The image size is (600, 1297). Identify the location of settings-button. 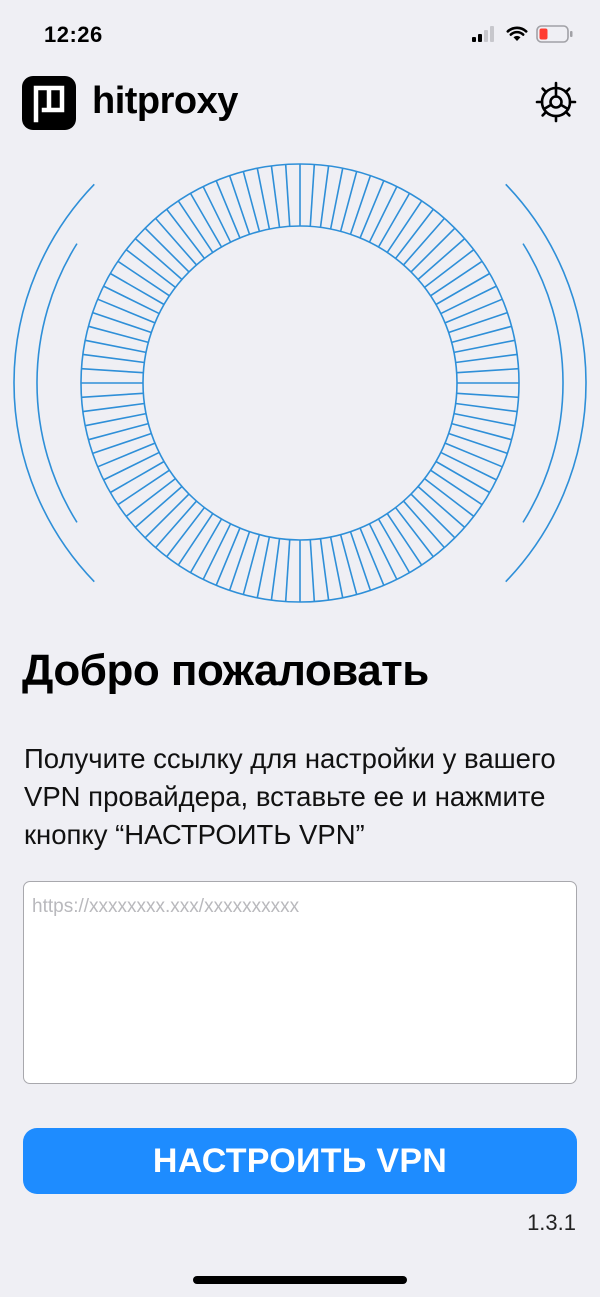
(556, 102).